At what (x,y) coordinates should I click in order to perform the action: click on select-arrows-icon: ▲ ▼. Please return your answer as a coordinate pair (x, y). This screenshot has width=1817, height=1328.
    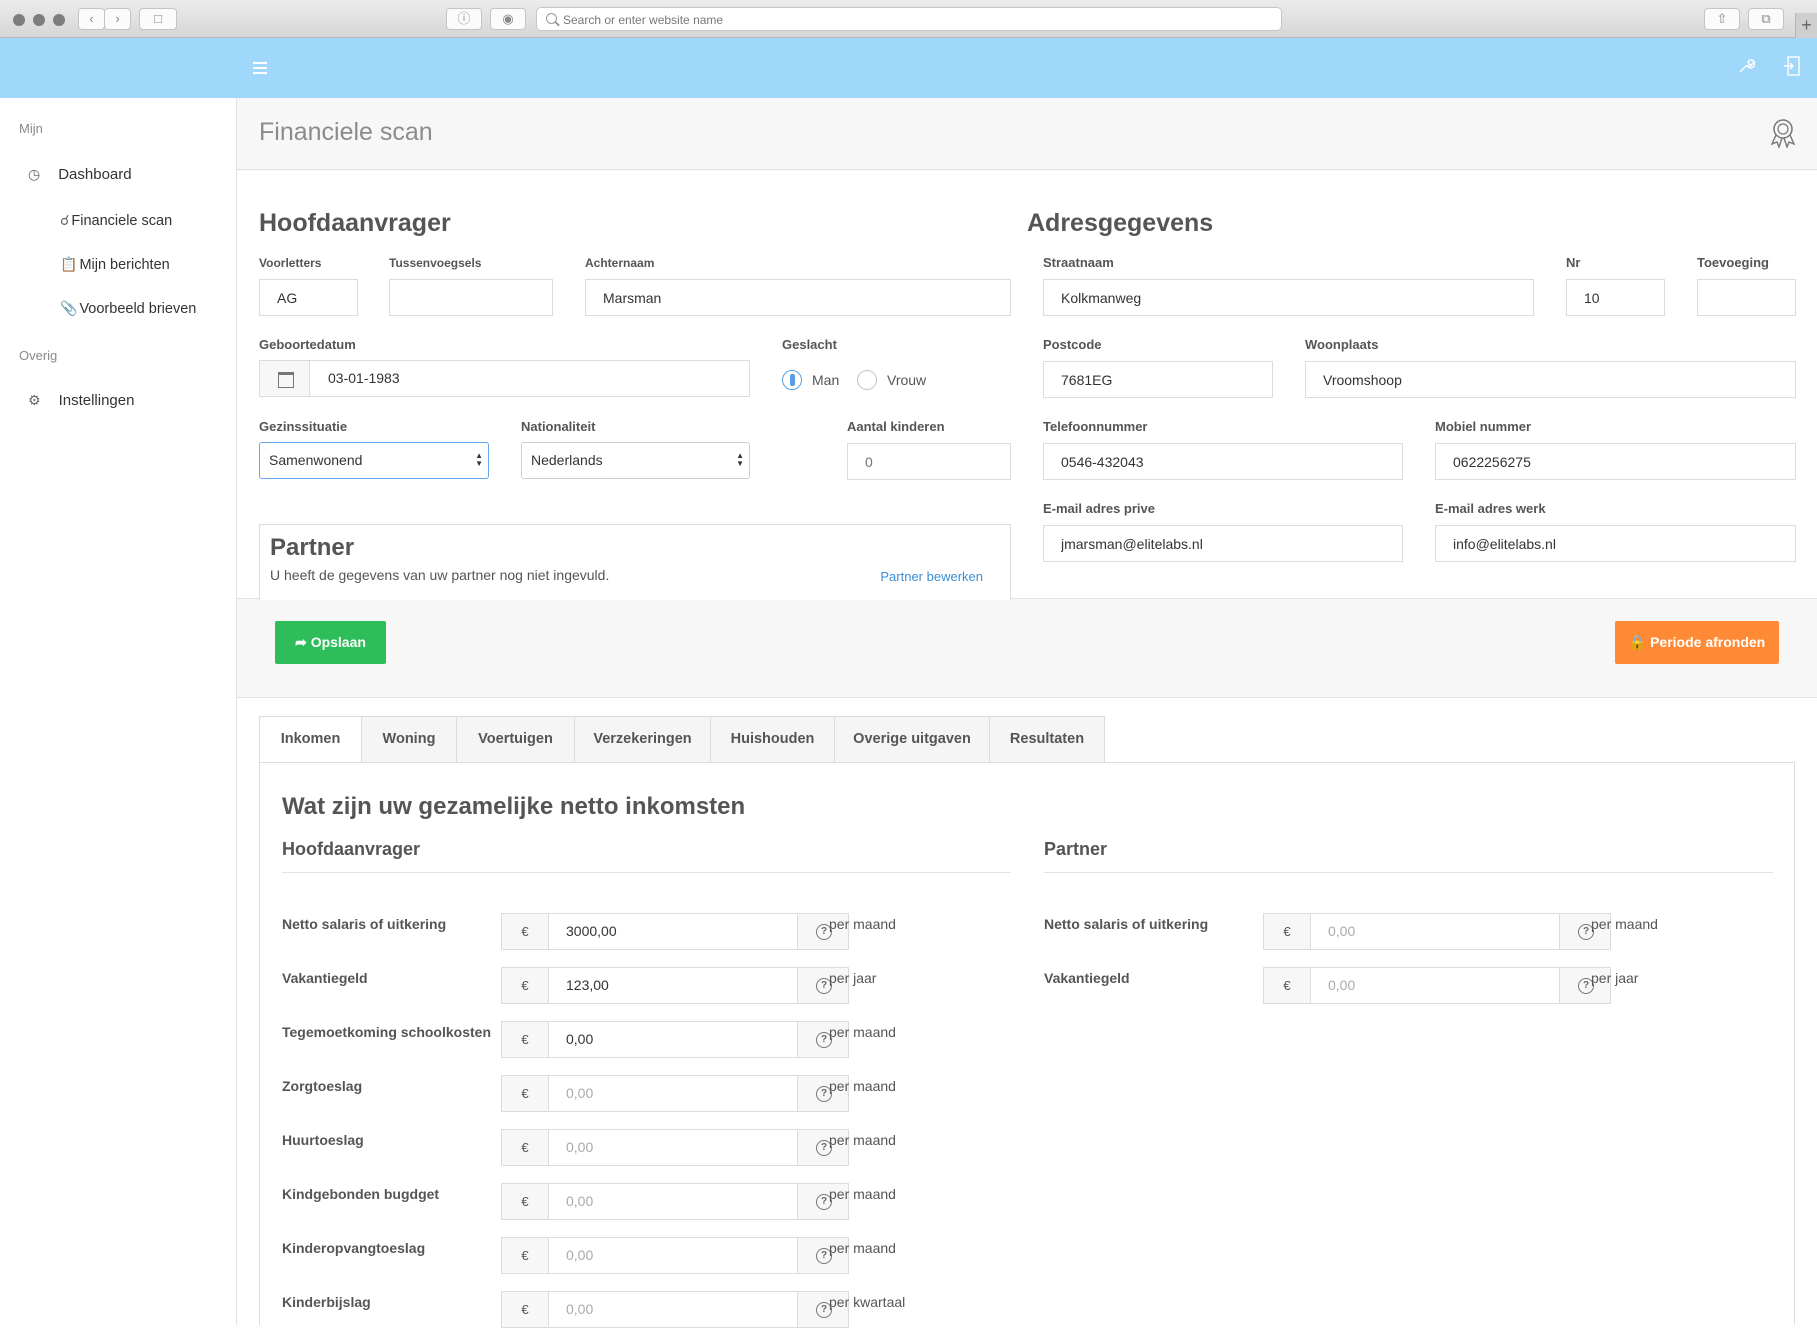
    Looking at the image, I should click on (479, 459).